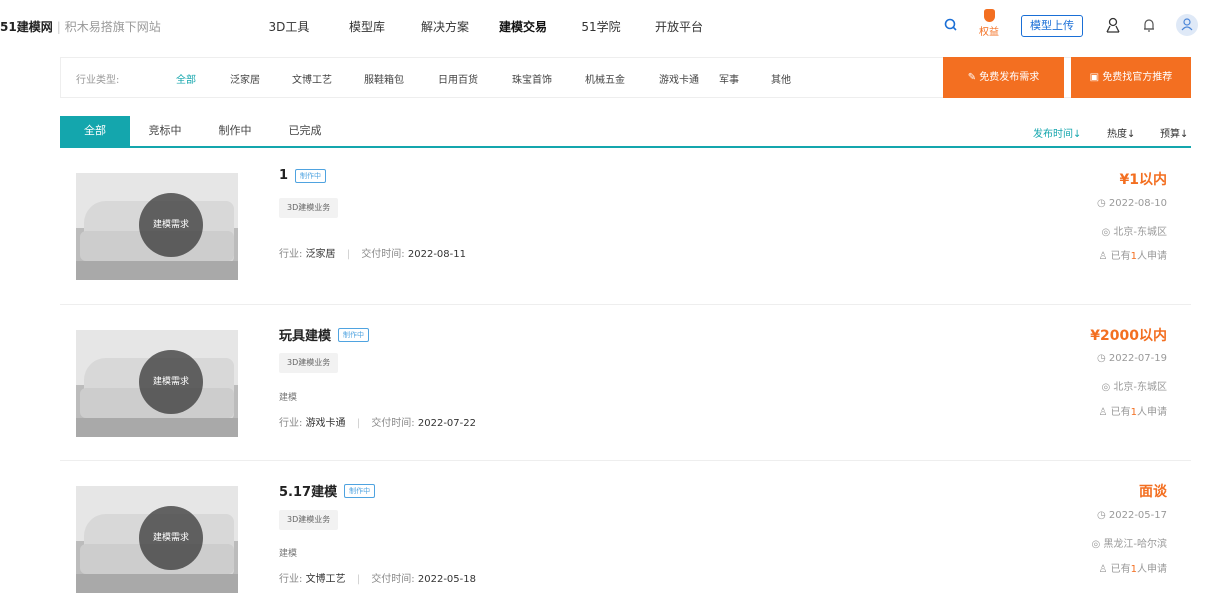 This screenshot has height=599, width=1205. Describe the element at coordinates (26, 27) in the screenshot. I see `brand-name: 51建模网` at that location.